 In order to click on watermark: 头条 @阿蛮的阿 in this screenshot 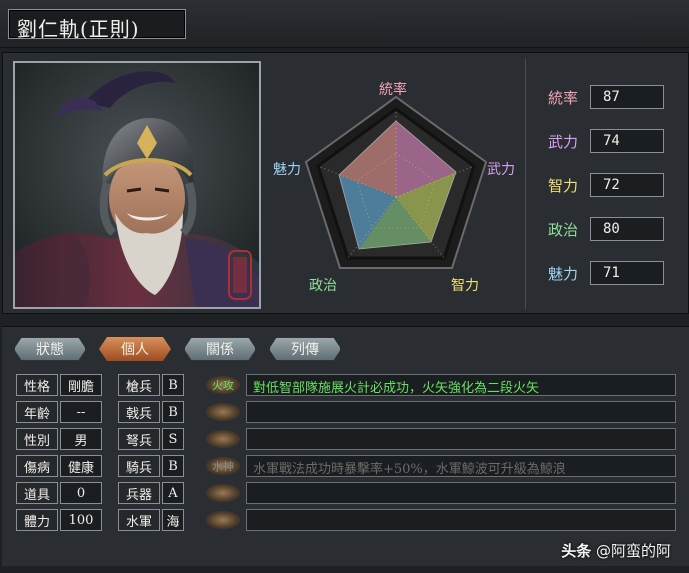, I will do `click(616, 550)`.